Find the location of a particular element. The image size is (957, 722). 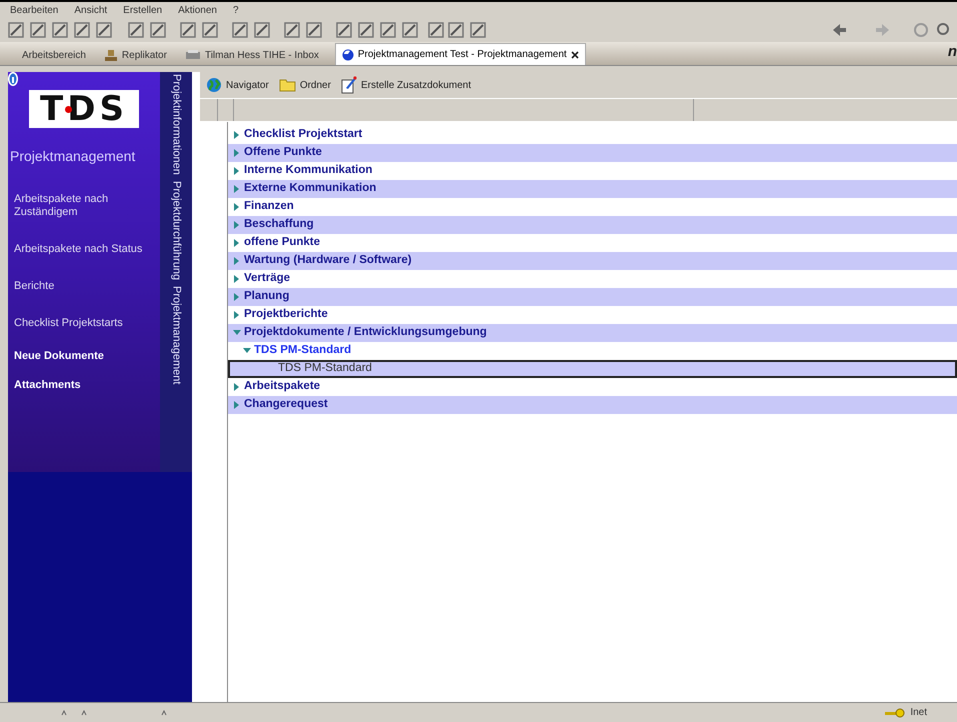

vertical-tab: Projektdurchführung is located at coordinates (176, 230).